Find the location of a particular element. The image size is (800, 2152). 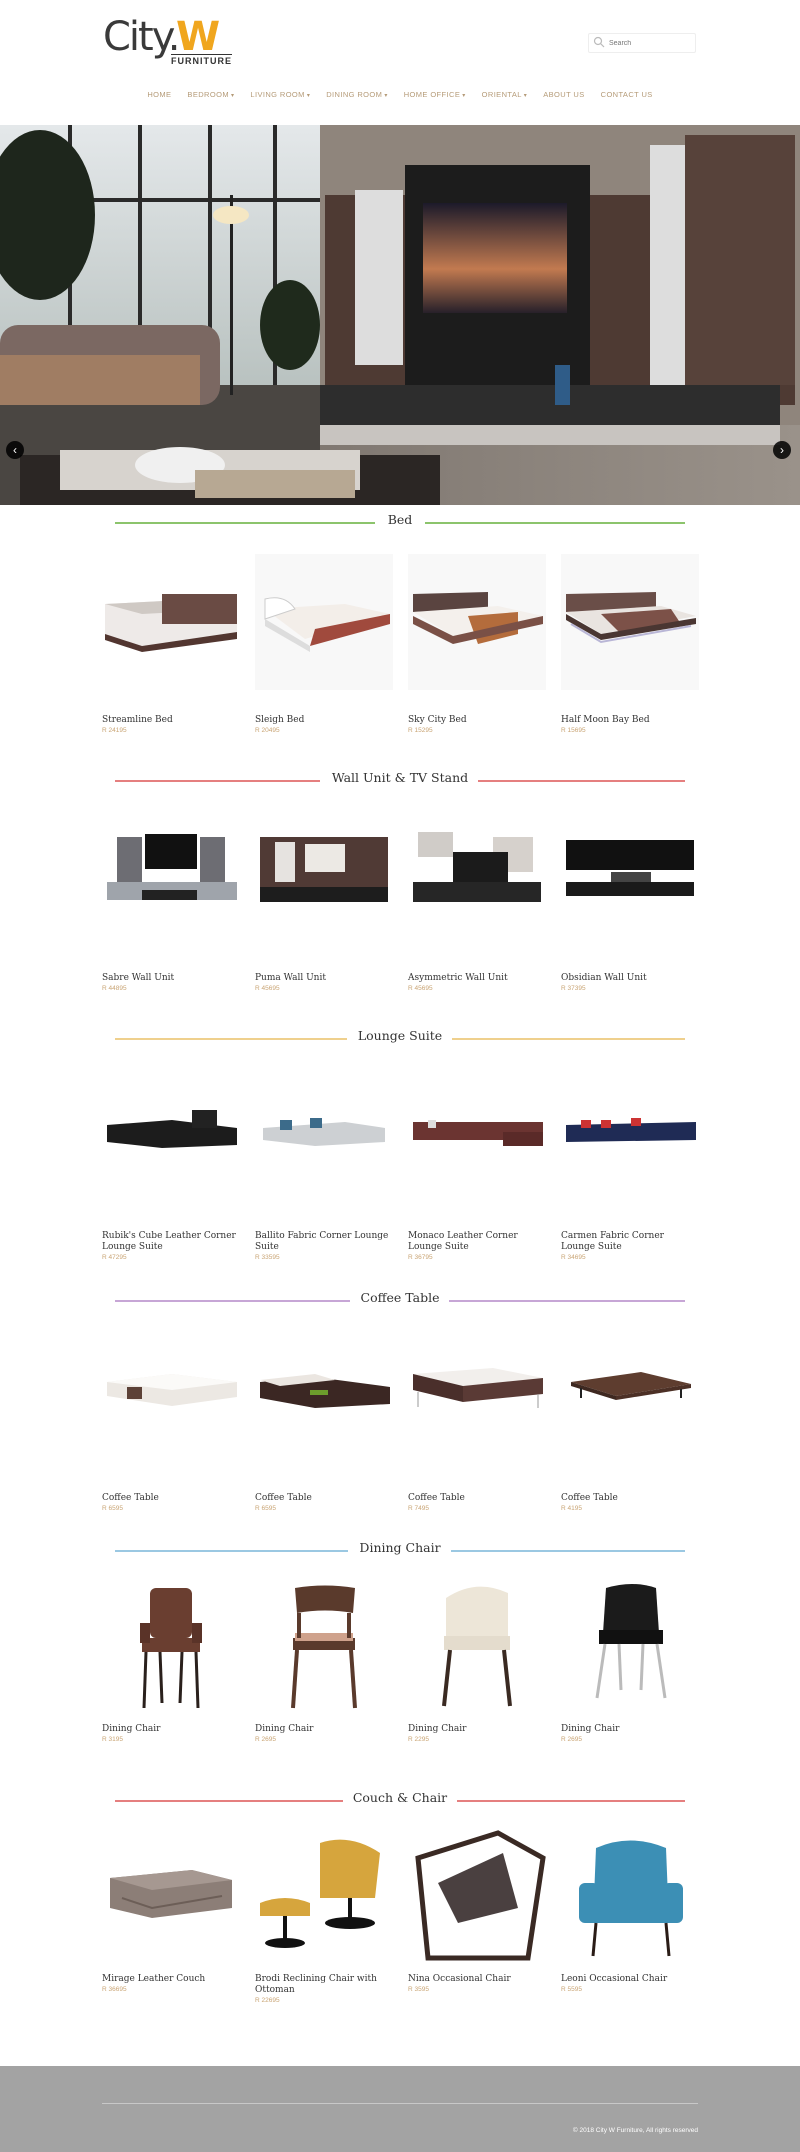

product-price: R 5595 is located at coordinates (571, 1989).